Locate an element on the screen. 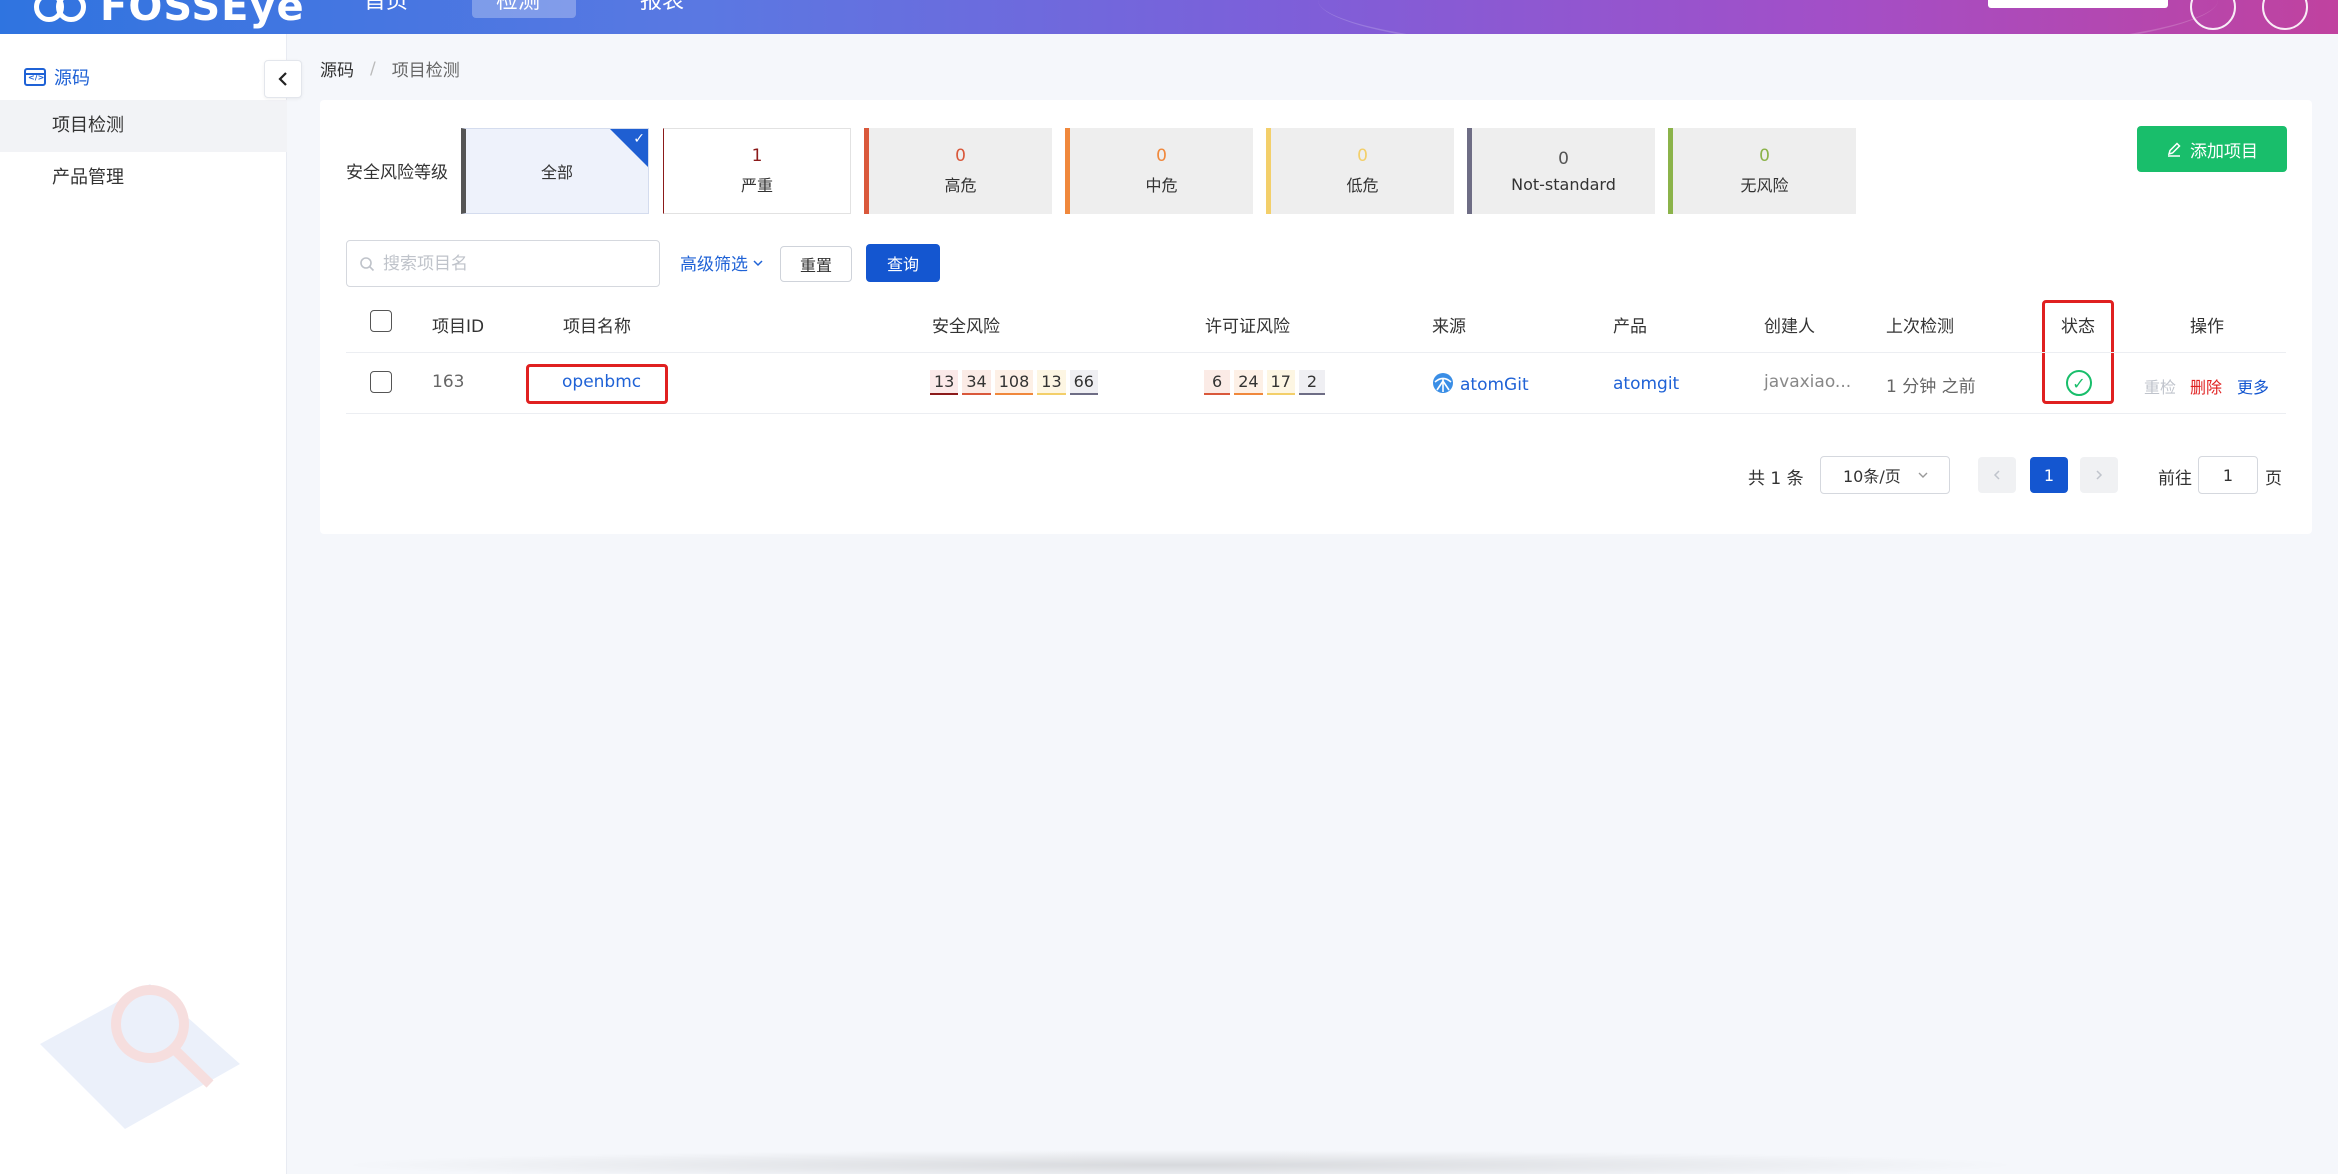 Image resolution: width=2338 pixels, height=1174 pixels. delete-button: 删除 is located at coordinates (2206, 386).